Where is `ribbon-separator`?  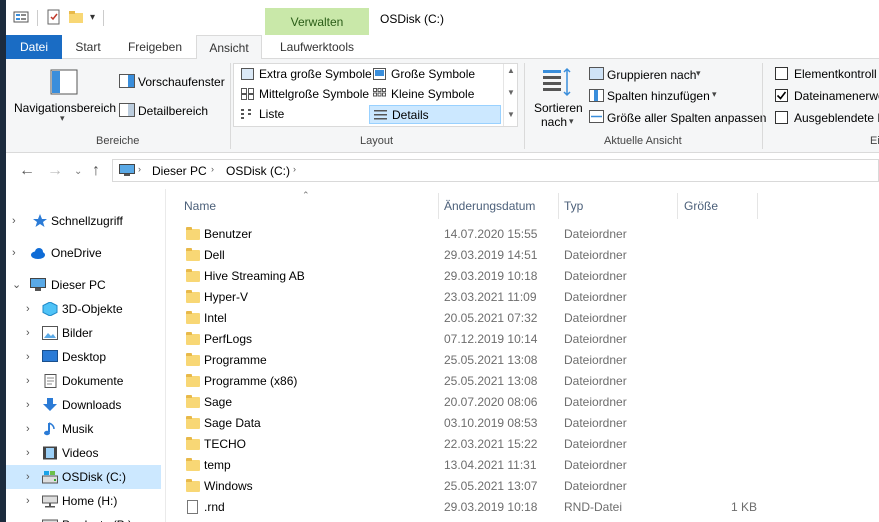 ribbon-separator is located at coordinates (762, 106).